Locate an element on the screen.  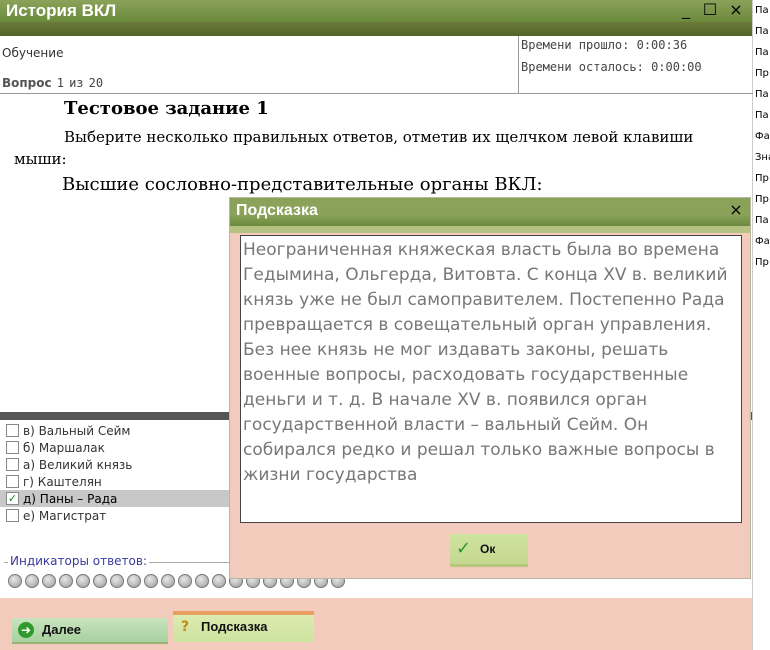
ok-button-label: Ок is located at coordinates (488, 549).